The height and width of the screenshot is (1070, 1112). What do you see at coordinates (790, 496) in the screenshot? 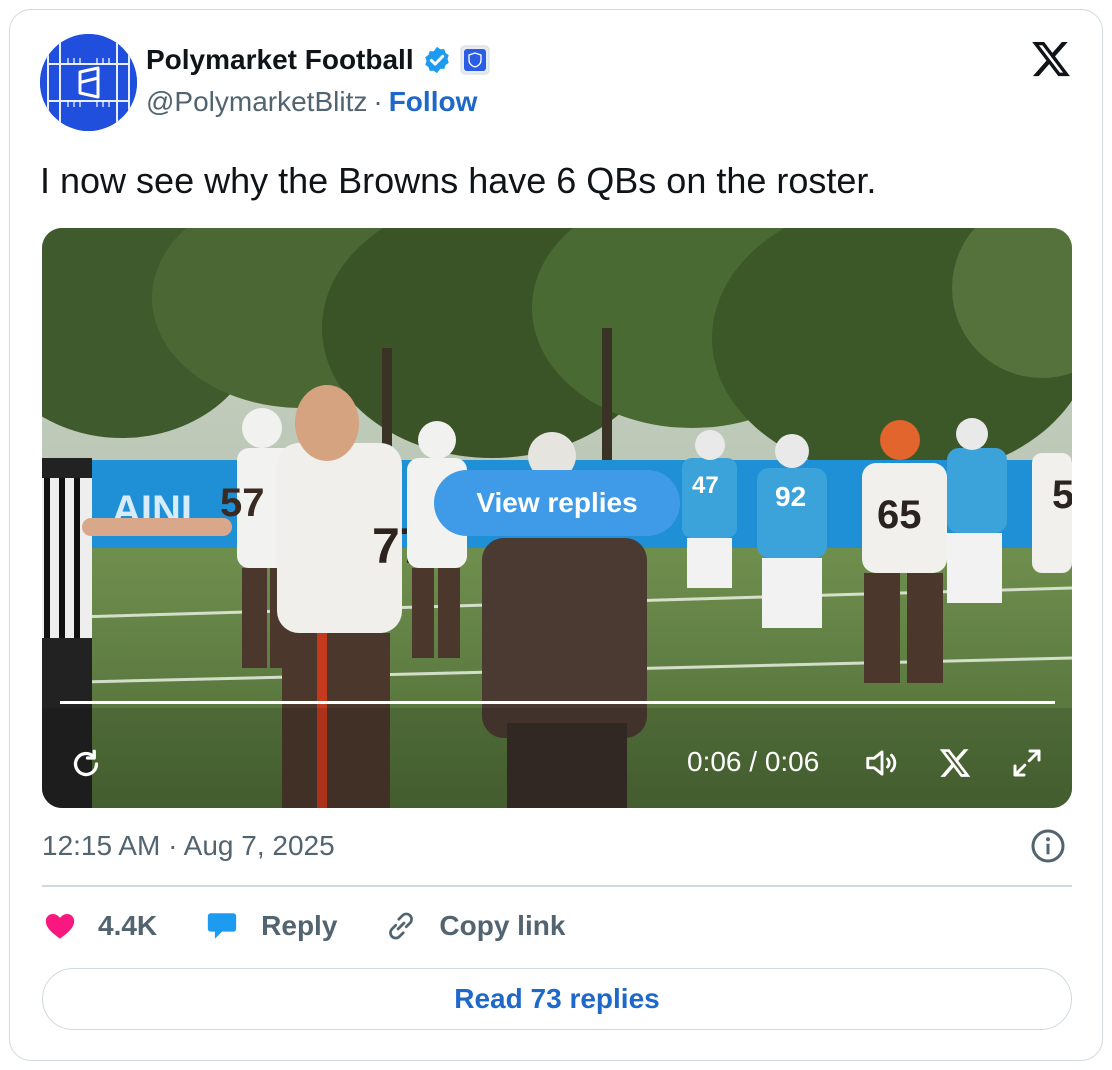
I see `jersey-92: 92` at bounding box center [790, 496].